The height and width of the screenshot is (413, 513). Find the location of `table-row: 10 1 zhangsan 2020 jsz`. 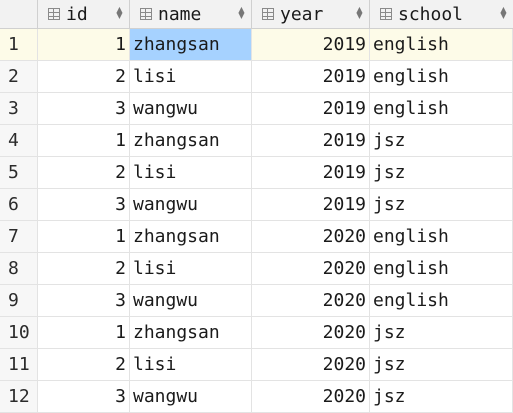

table-row: 10 1 zhangsan 2020 jsz is located at coordinates (256, 333).